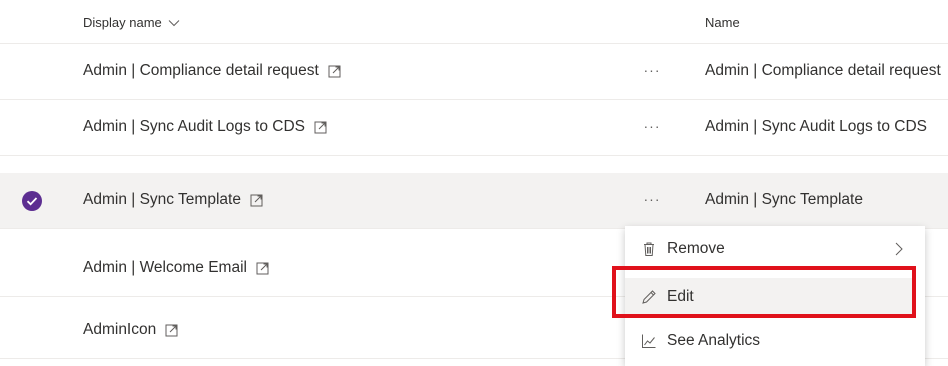 The width and height of the screenshot is (948, 366). I want to click on analytics-icon, so click(649, 341).